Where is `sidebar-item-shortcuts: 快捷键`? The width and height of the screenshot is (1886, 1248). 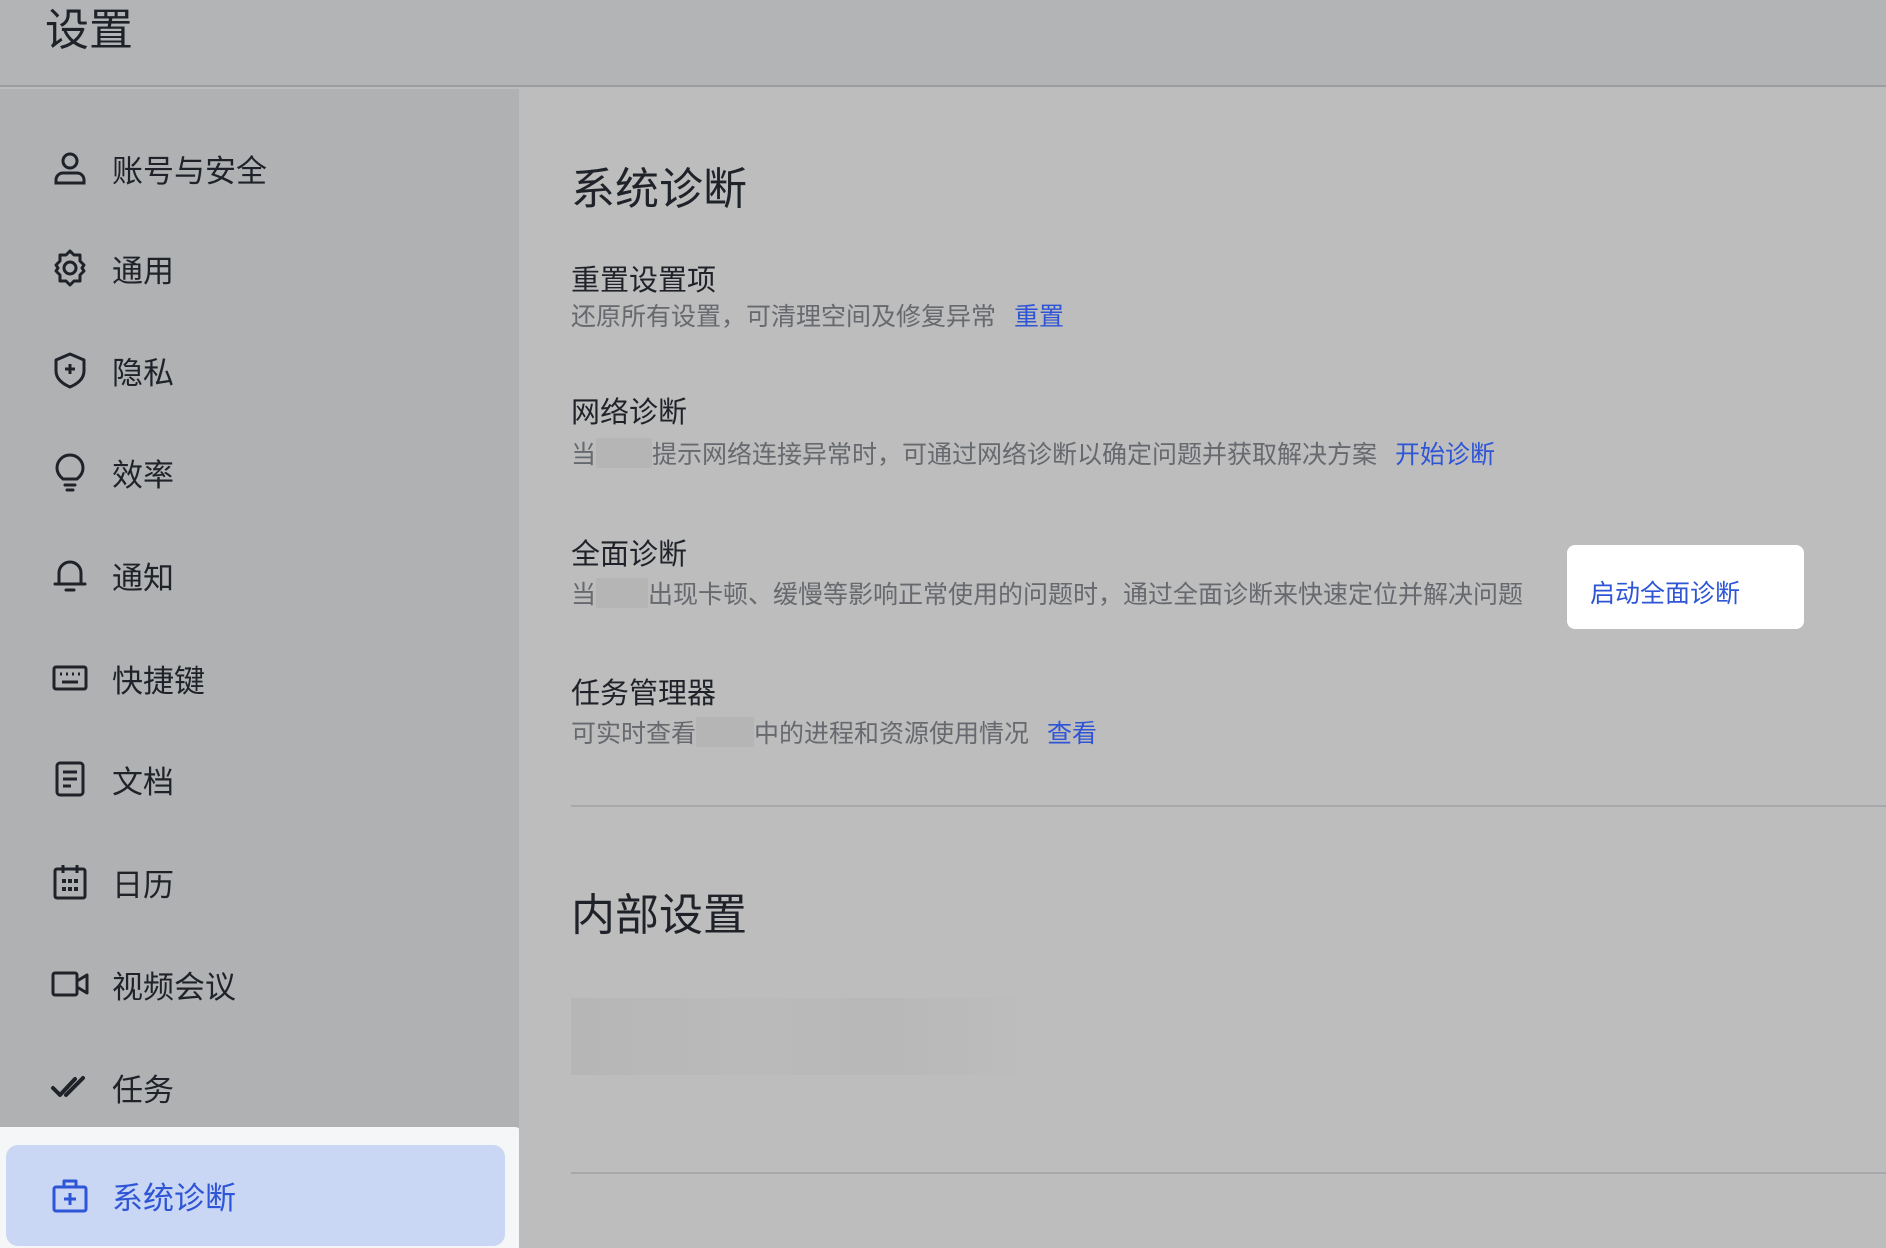 sidebar-item-shortcuts: 快捷键 is located at coordinates (256, 678).